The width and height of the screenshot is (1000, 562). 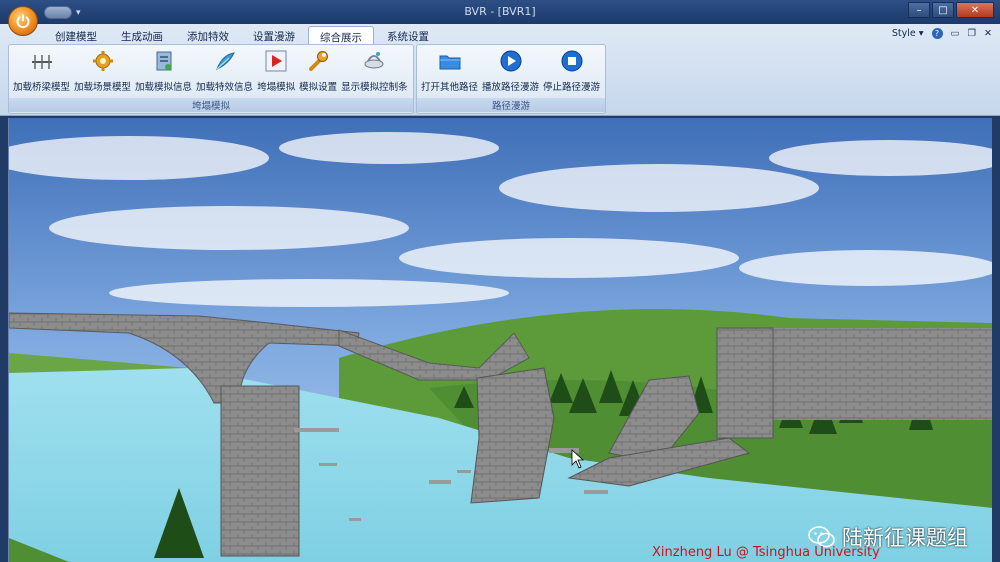 What do you see at coordinates (903, 33) in the screenshot?
I see `style-label: Style` at bounding box center [903, 33].